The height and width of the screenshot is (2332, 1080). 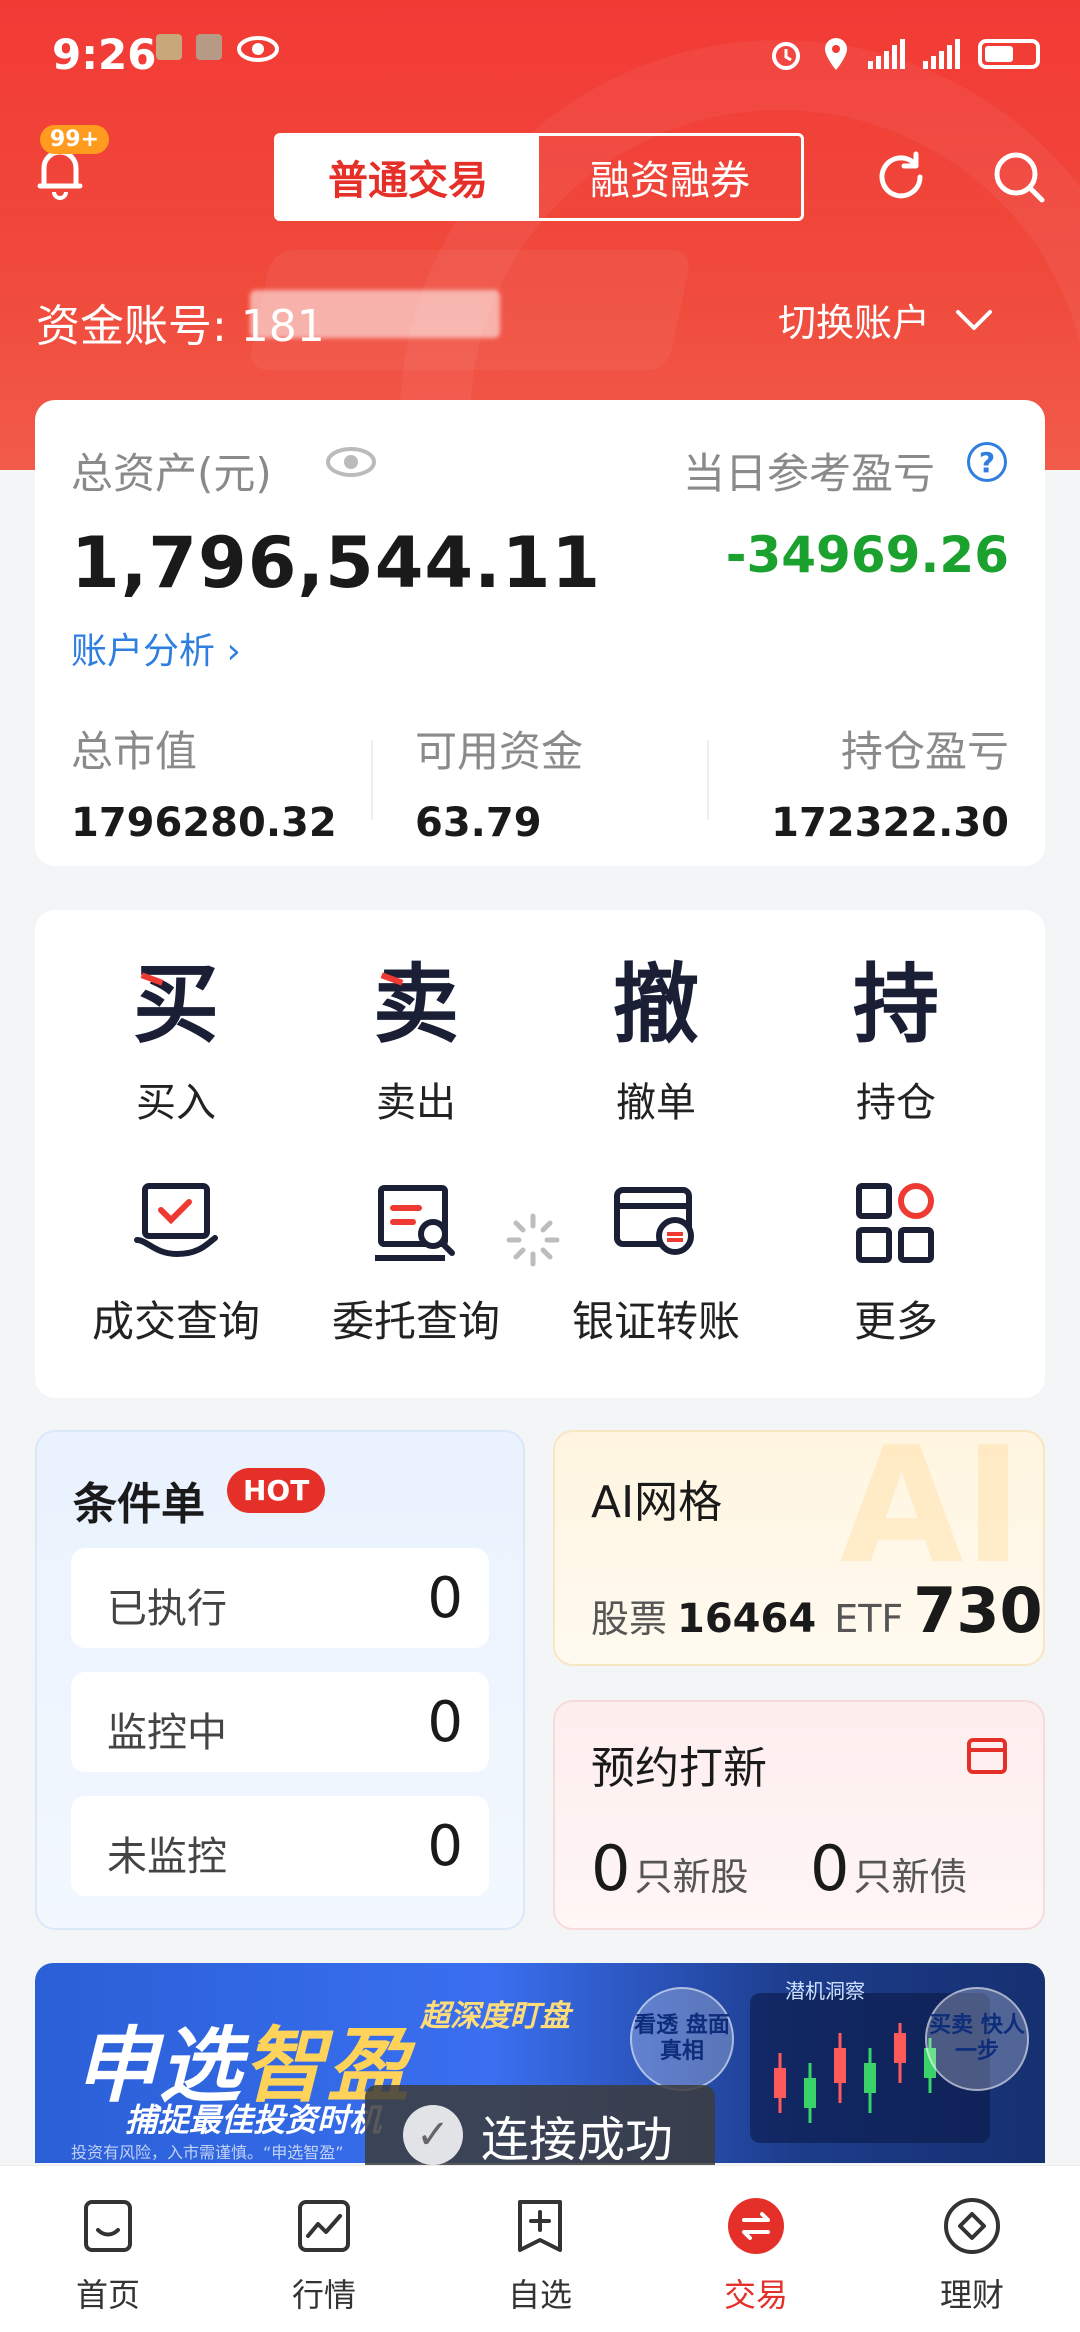 What do you see at coordinates (204, 823) in the screenshot?
I see `market-value-value: 1796280.32` at bounding box center [204, 823].